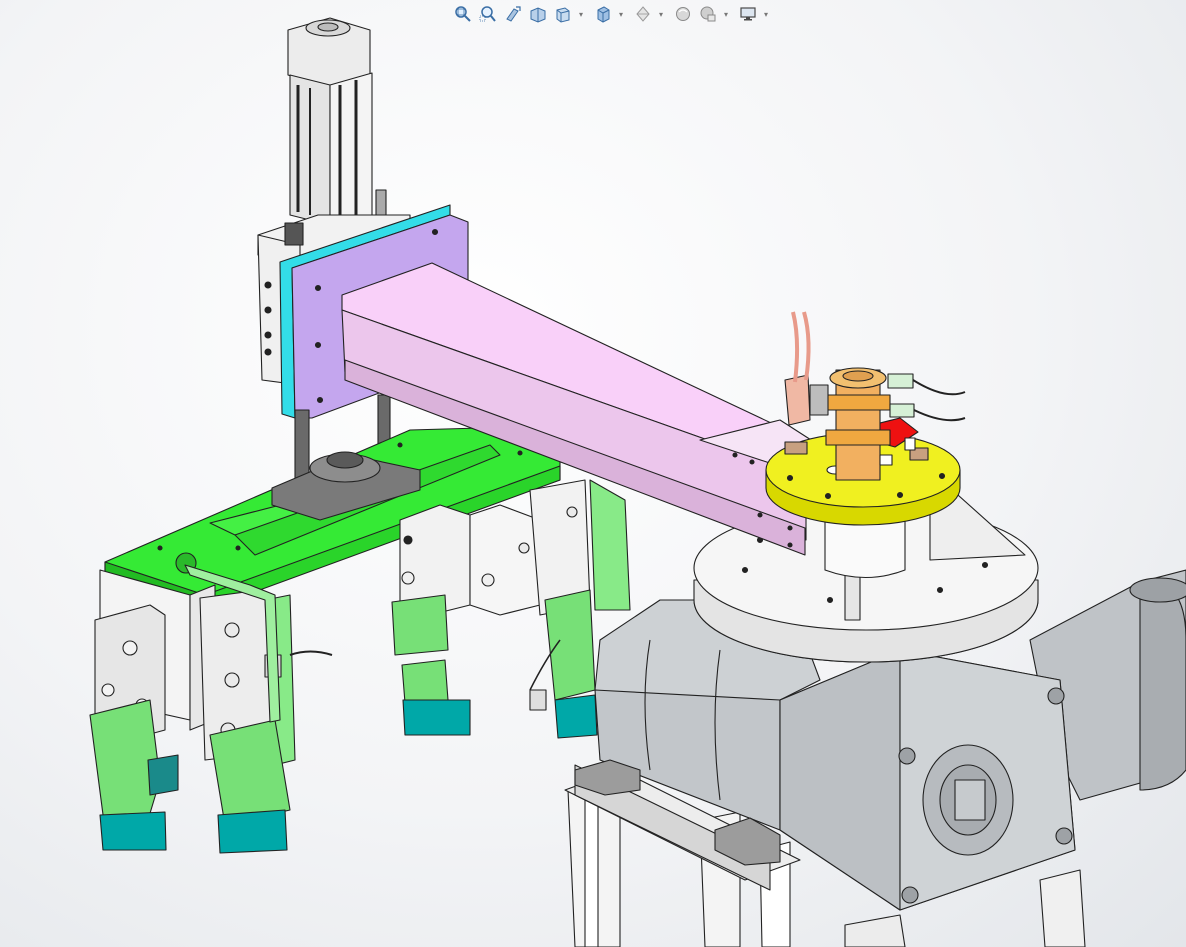 This screenshot has height=947, width=1186. Describe the element at coordinates (865, 418) in the screenshot. I see `rotary-head` at that location.